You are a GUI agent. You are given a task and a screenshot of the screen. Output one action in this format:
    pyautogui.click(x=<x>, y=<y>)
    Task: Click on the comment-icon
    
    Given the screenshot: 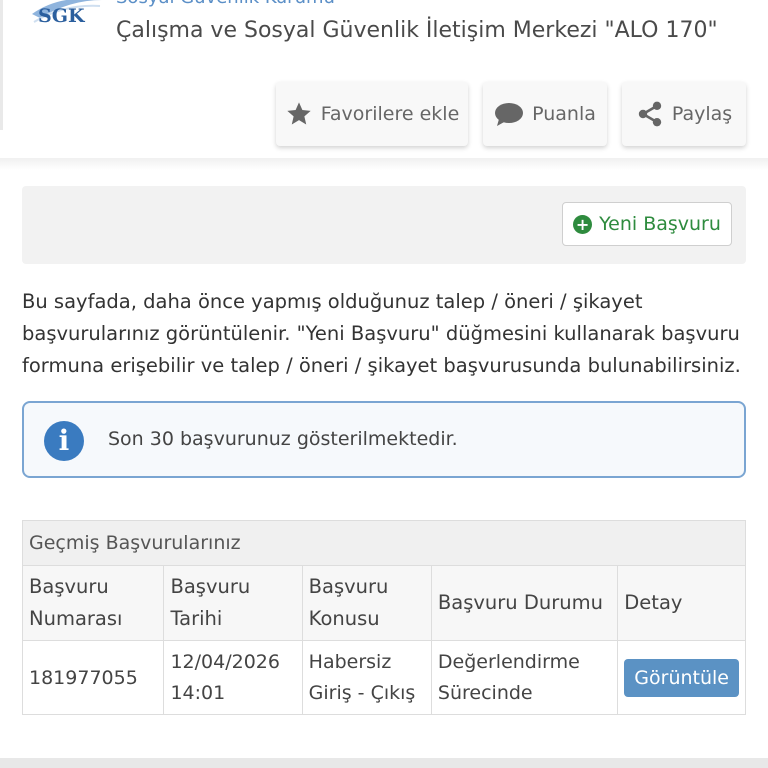 What is the action you would take?
    pyautogui.click(x=509, y=114)
    